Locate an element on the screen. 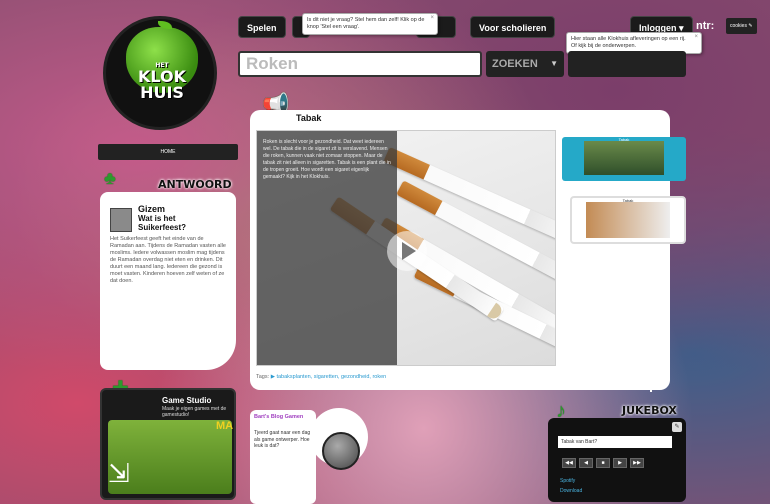 Image resolution: width=770 pixels, height=504 pixels. search-button-label: ZOEKEN is located at coordinates (515, 64).